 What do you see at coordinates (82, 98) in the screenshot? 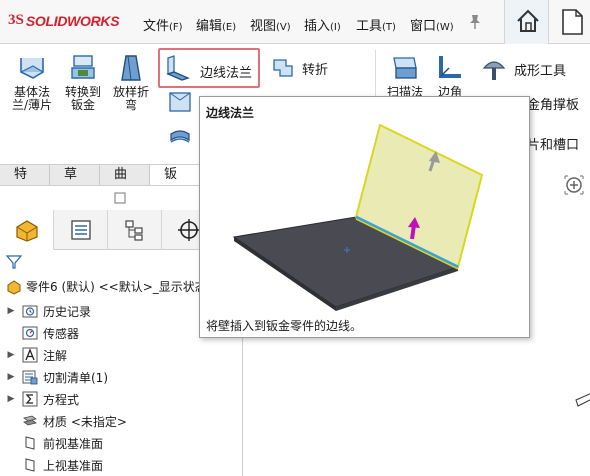
I see `convert-to-sheet-metal-label: 转换到 钣金` at bounding box center [82, 98].